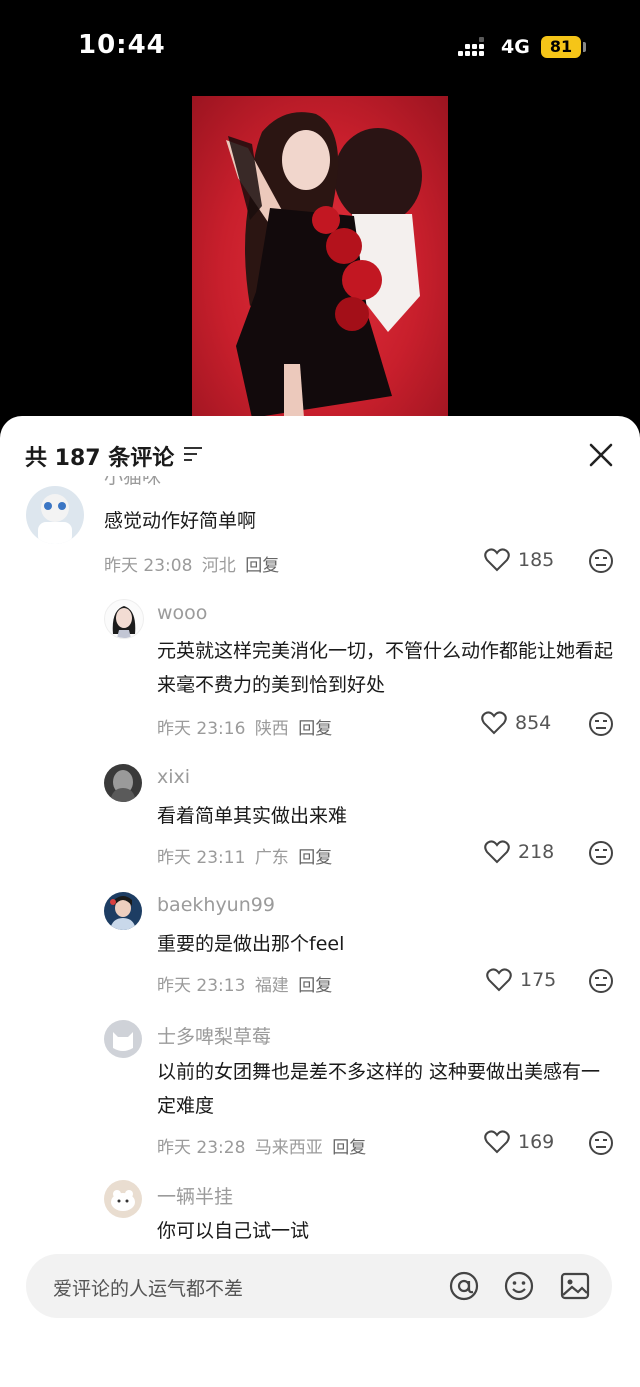 The image size is (640, 1387). Describe the element at coordinates (324, 265) in the screenshot. I see `dancer-figure` at that location.